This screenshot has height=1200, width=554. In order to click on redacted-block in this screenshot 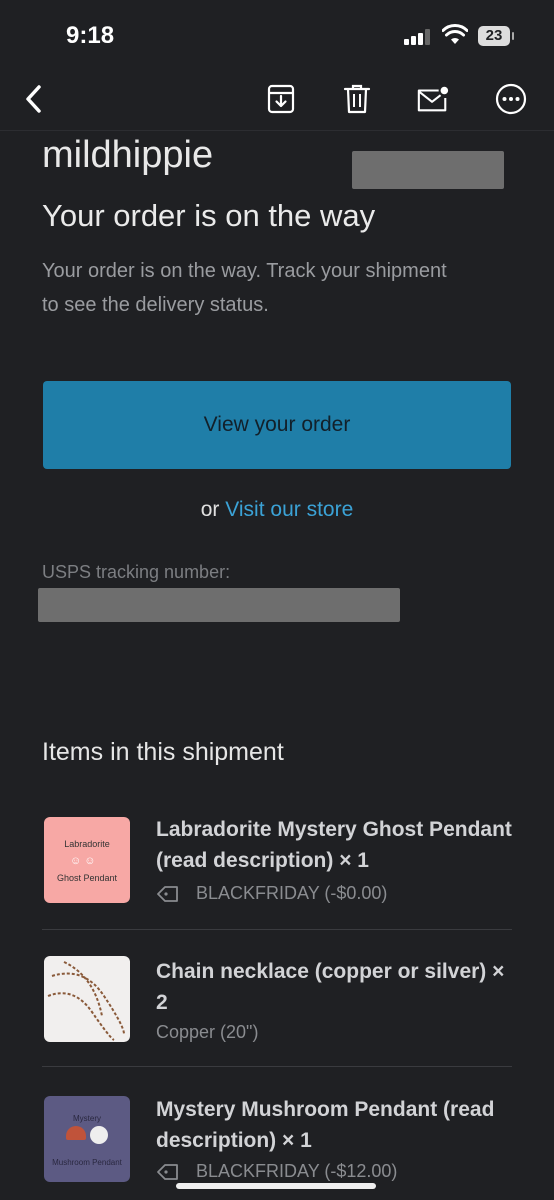, I will do `click(428, 170)`.